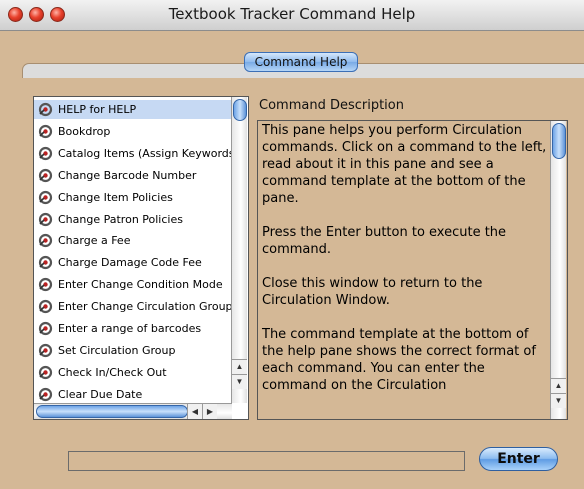 The height and width of the screenshot is (489, 584). What do you see at coordinates (239, 250) in the screenshot?
I see `command-list-vscroll: ▲ ▼` at bounding box center [239, 250].